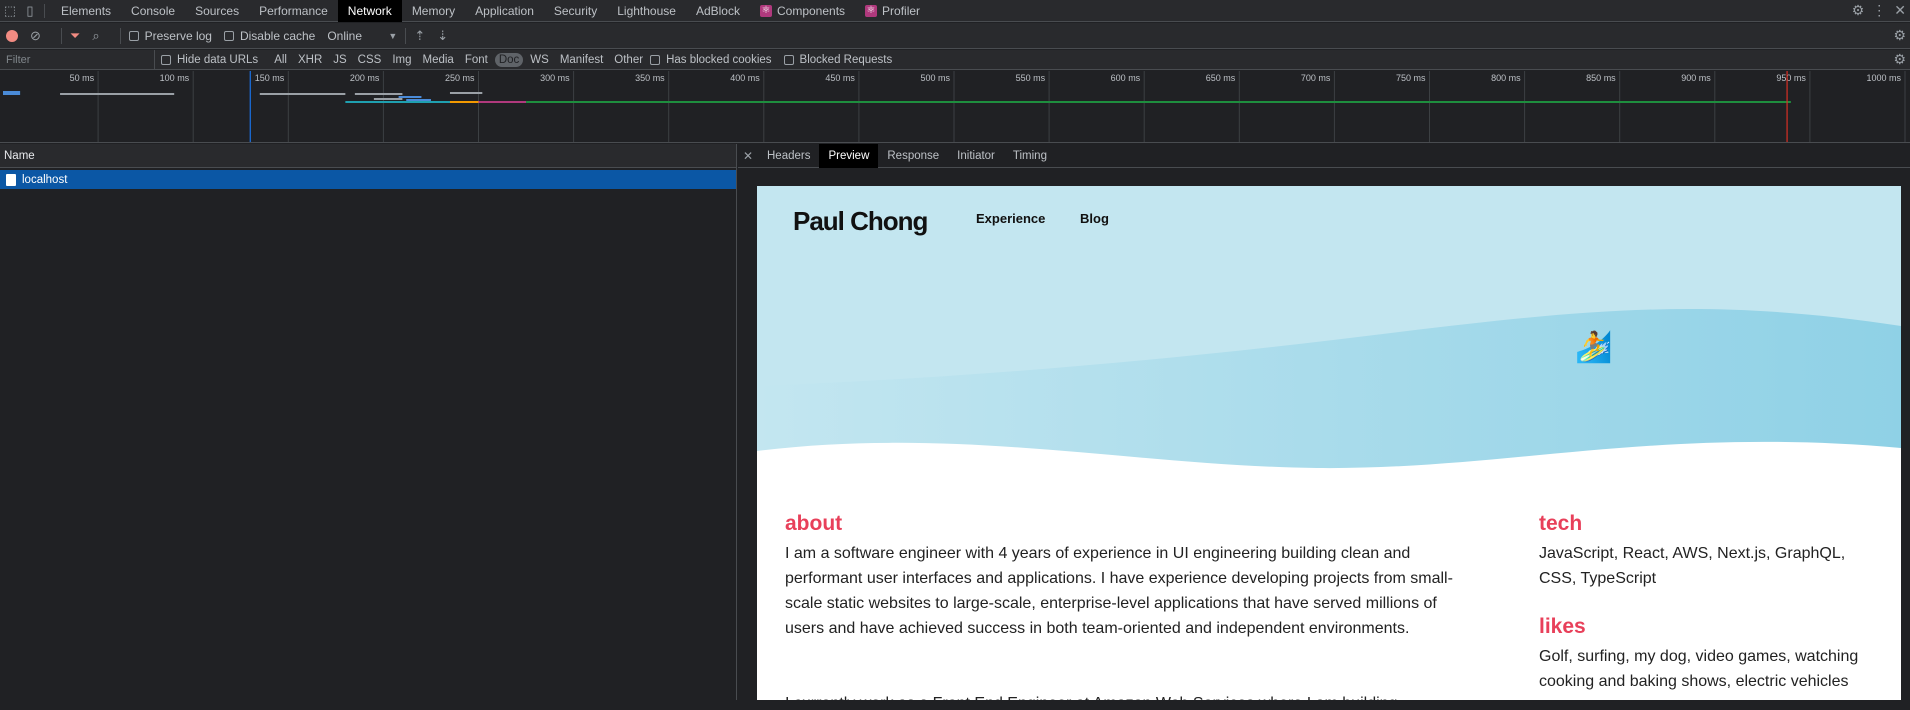  I want to click on tab-network: Network, so click(369, 11).